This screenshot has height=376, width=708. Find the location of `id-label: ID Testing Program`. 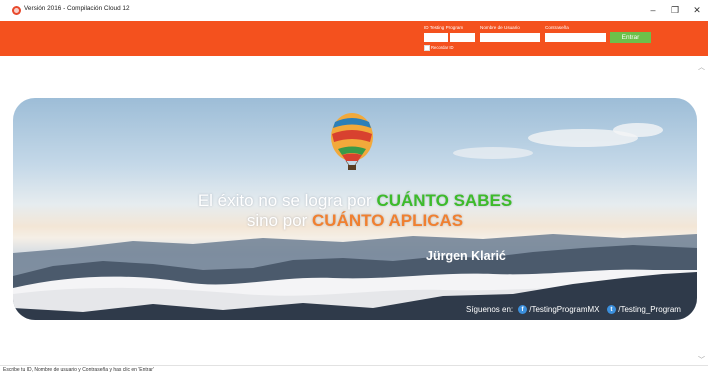

id-label: ID Testing Program is located at coordinates (444, 27).